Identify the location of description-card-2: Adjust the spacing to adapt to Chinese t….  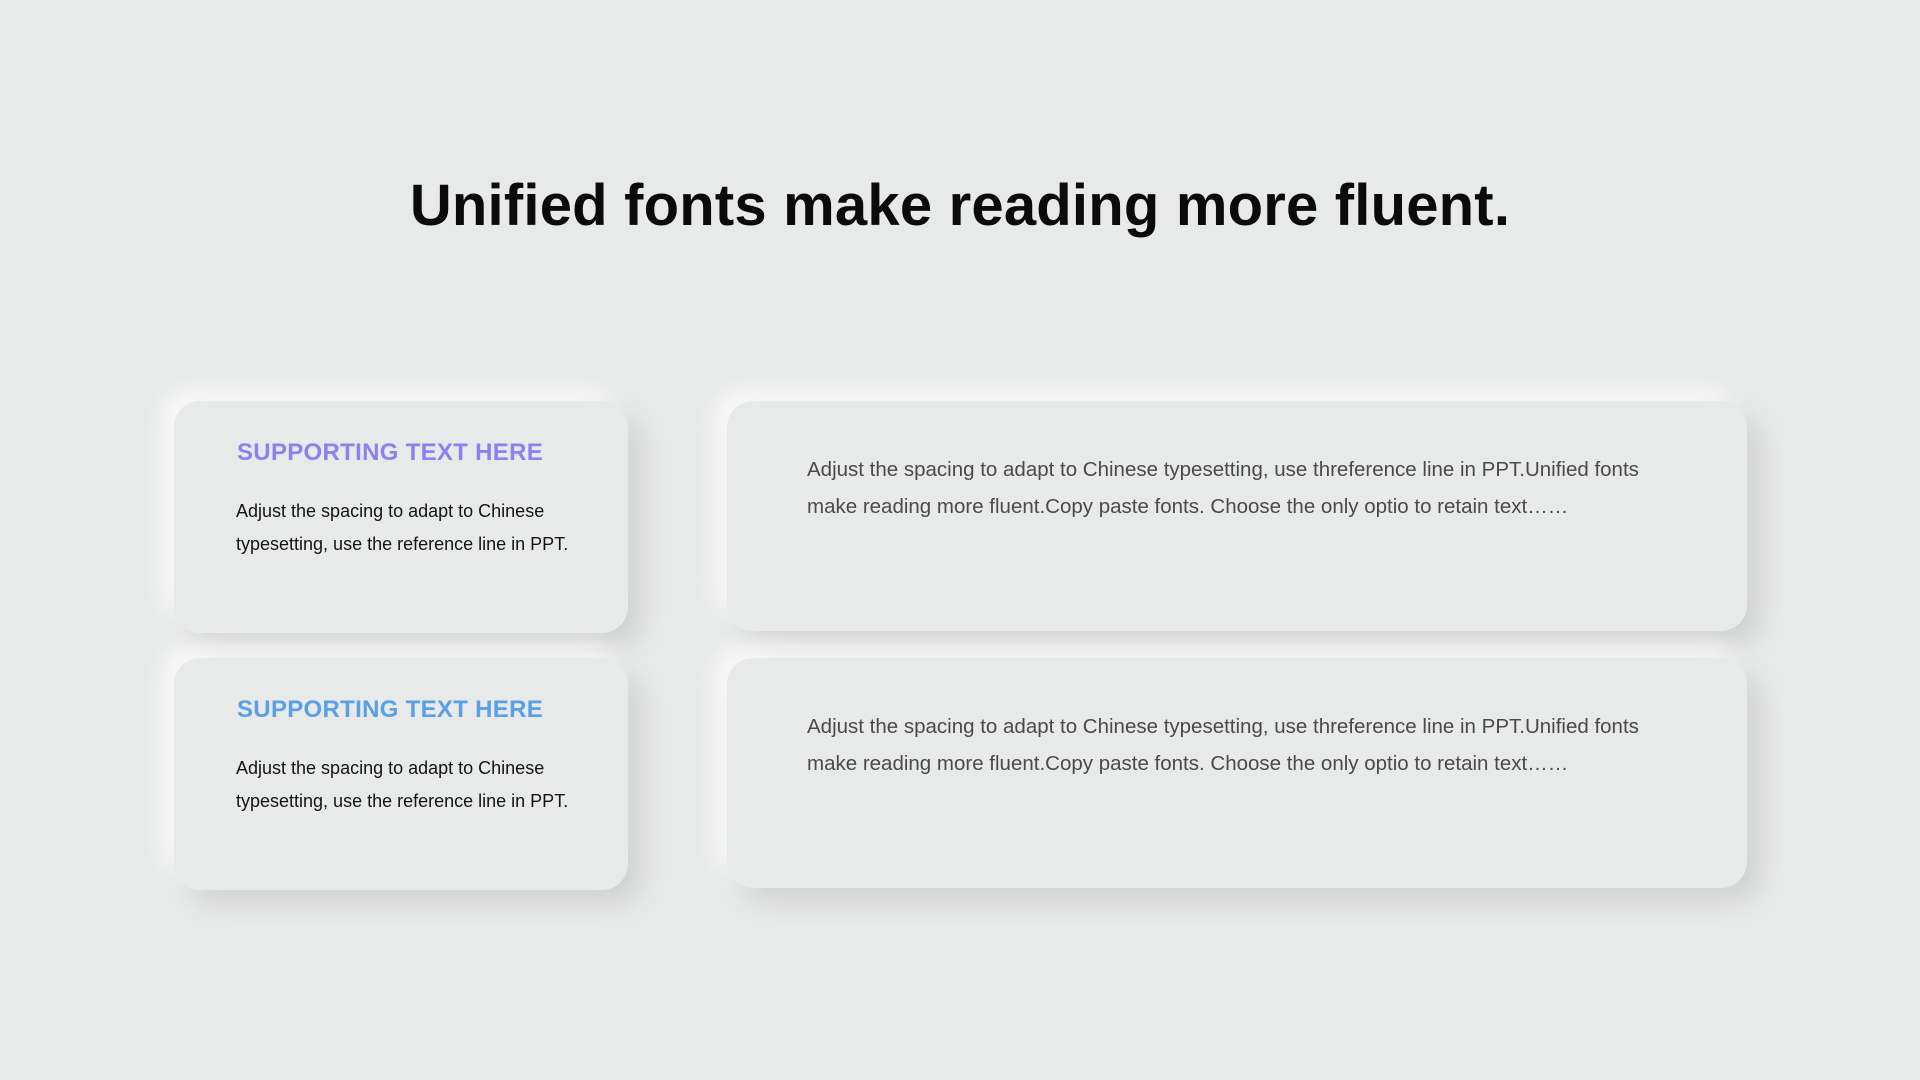
(1237, 773).